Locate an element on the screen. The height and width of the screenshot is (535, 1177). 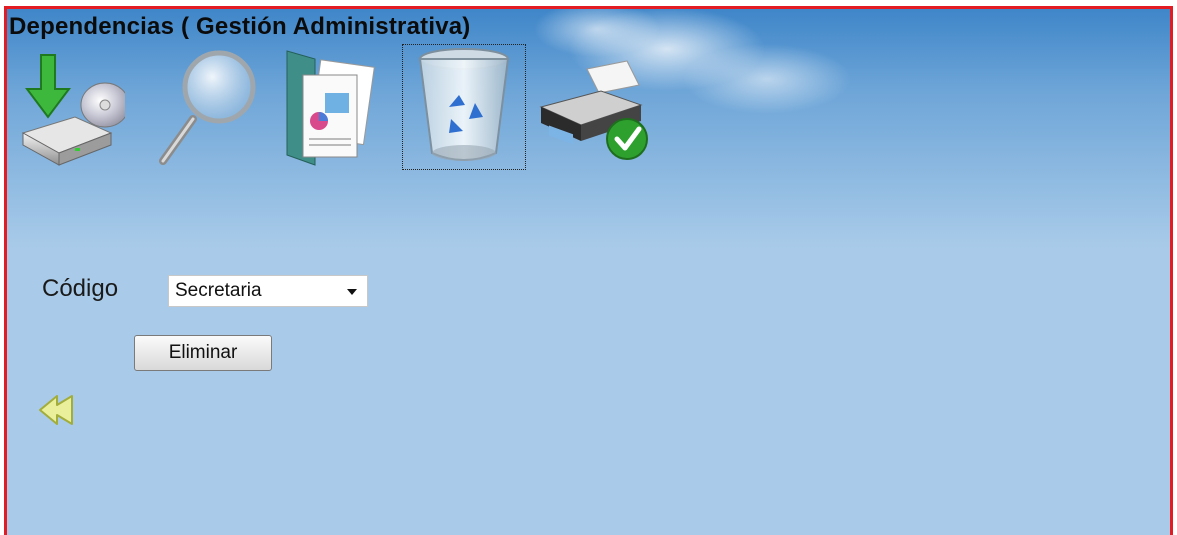
documents-button is located at coordinates (336, 107).